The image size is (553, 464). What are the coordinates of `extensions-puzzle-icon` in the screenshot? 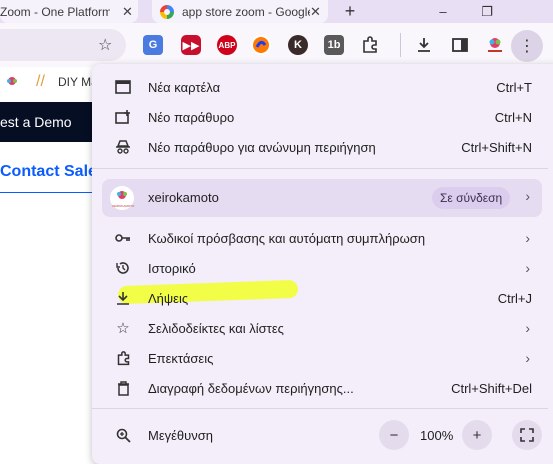 It's located at (370, 45).